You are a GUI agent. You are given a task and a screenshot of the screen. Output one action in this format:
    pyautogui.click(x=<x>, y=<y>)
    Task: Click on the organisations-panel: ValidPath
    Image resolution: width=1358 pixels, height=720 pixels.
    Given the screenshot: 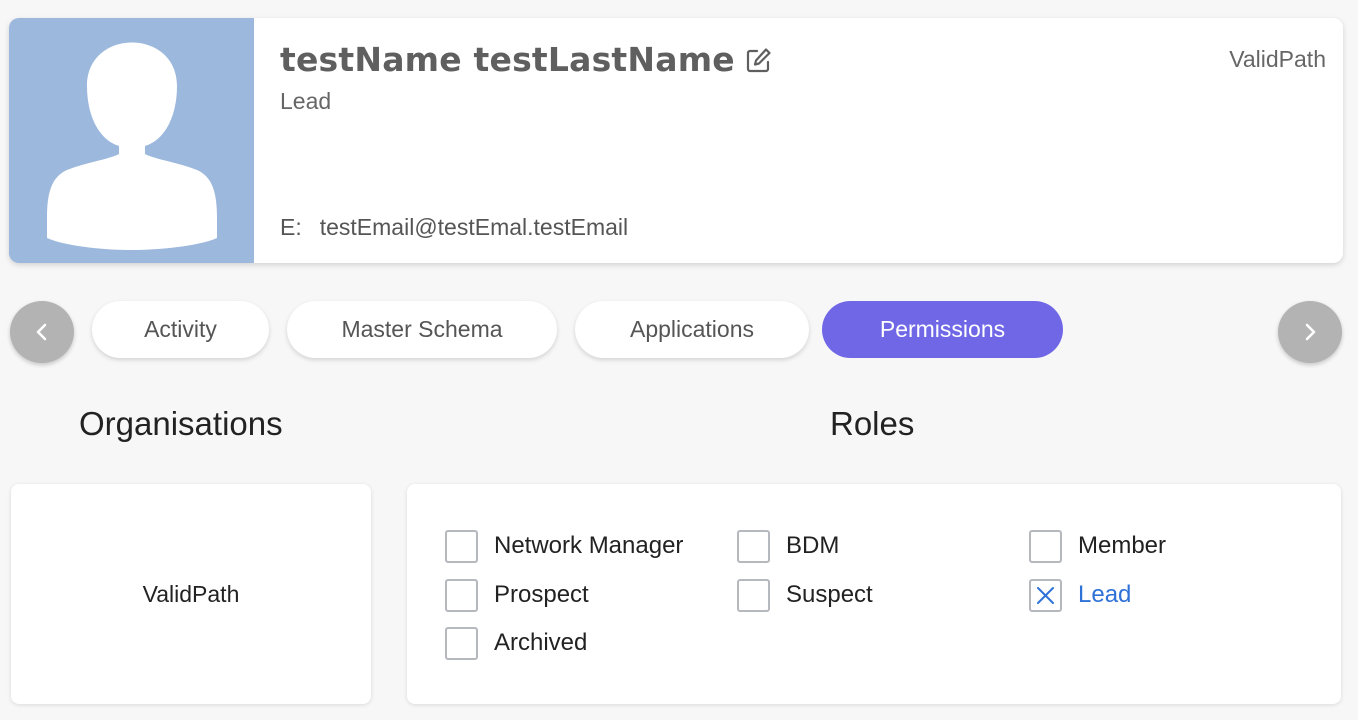 What is the action you would take?
    pyautogui.click(x=191, y=594)
    